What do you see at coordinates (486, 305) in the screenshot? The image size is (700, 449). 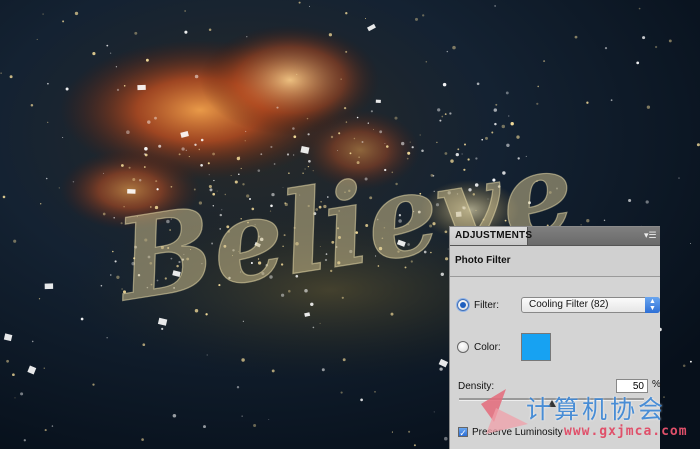 I see `filter-label: Filter:` at bounding box center [486, 305].